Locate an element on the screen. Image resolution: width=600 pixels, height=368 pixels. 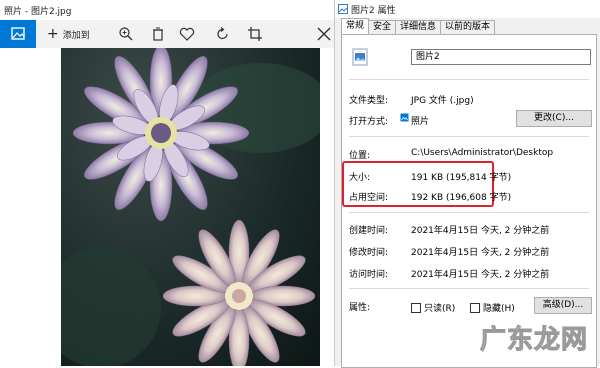
photos-titlebar: 照片 - 图片2.jpg is located at coordinates (167, 10).